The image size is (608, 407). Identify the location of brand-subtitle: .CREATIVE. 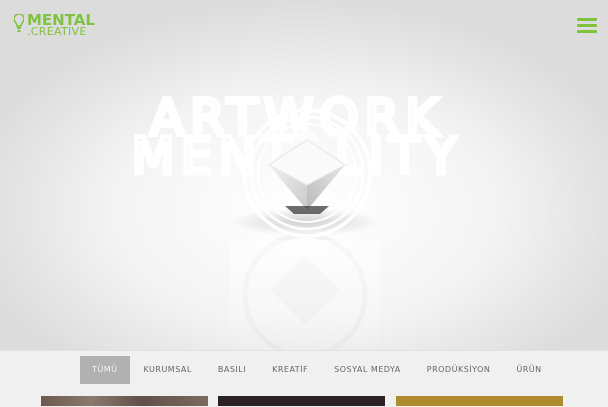
(57, 31).